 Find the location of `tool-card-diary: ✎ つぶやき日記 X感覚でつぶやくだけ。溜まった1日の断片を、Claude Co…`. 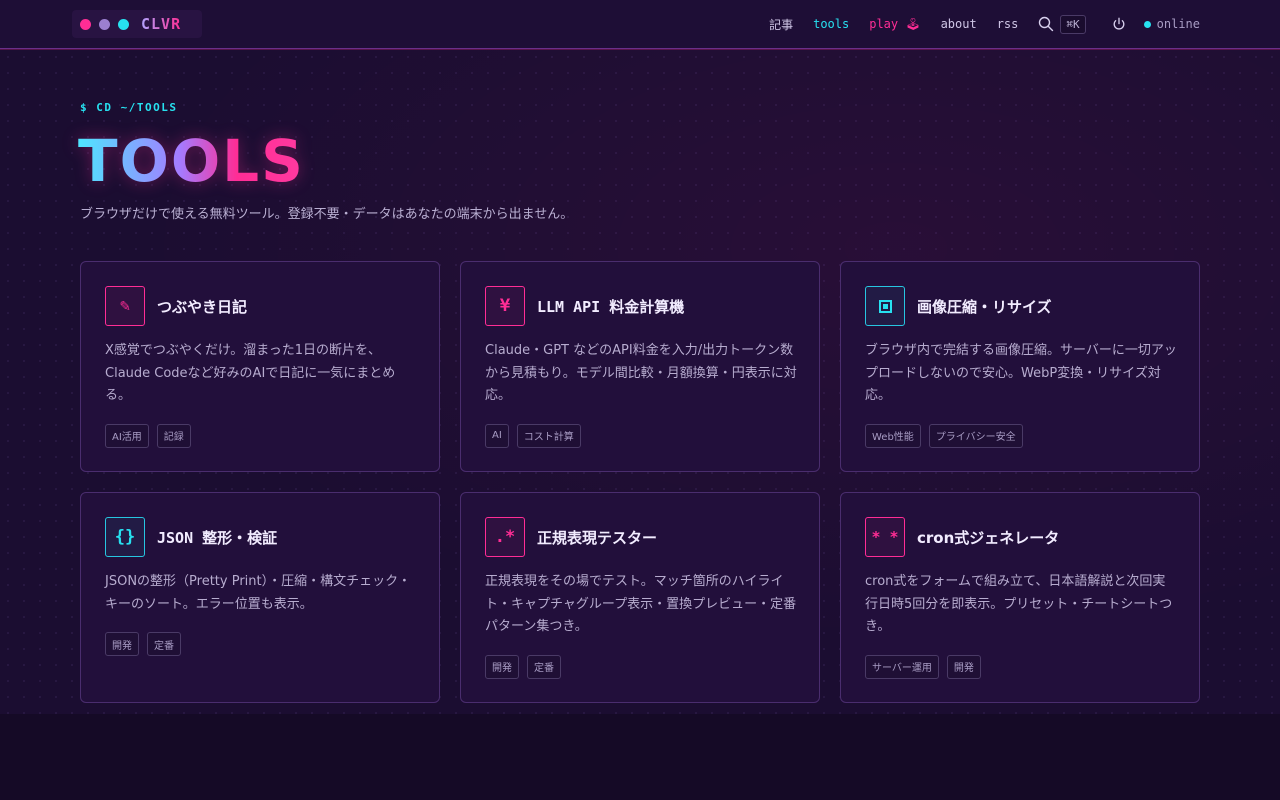

tool-card-diary: ✎ つぶやき日記 X感覚でつぶやくだけ。溜まった1日の断片を、Claude Co… is located at coordinates (260, 366).